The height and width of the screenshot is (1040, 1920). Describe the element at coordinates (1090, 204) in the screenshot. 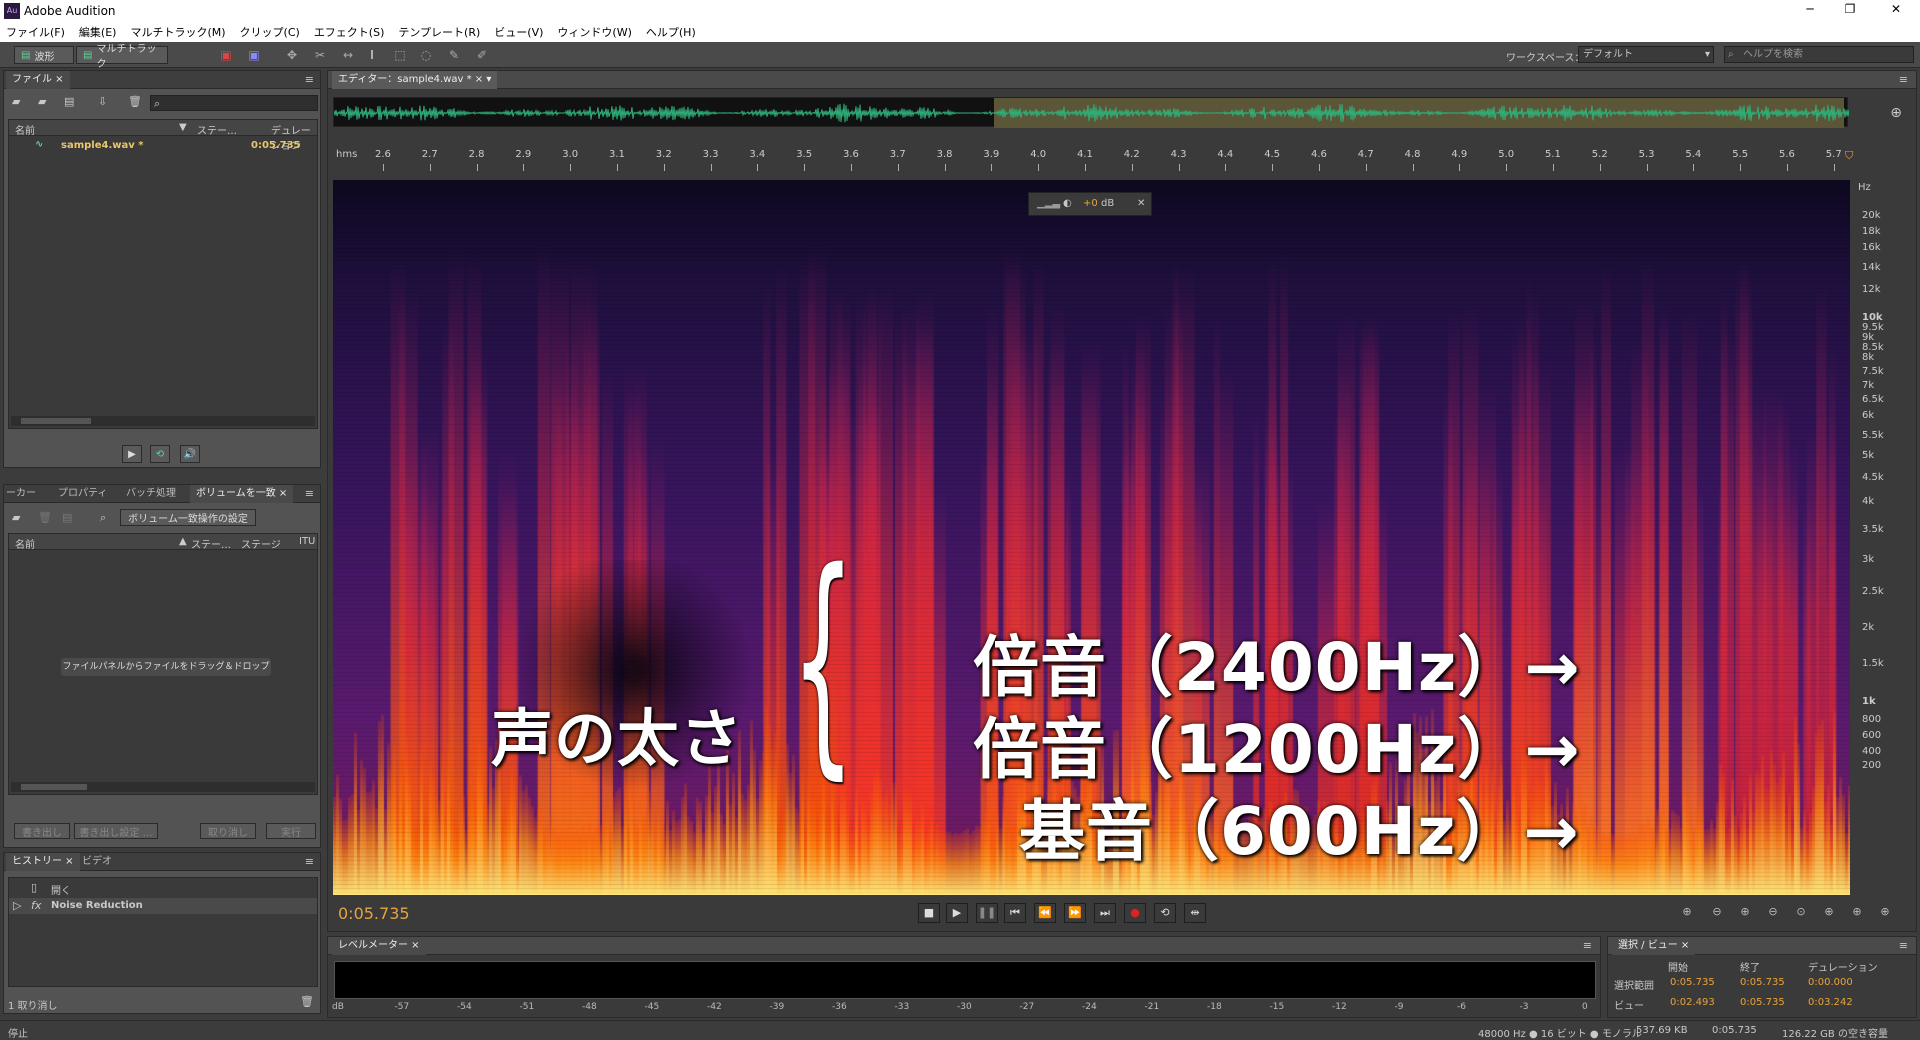

I see `hud-gain-control: ▁▂▃ ◐ +0 dB ✕` at that location.